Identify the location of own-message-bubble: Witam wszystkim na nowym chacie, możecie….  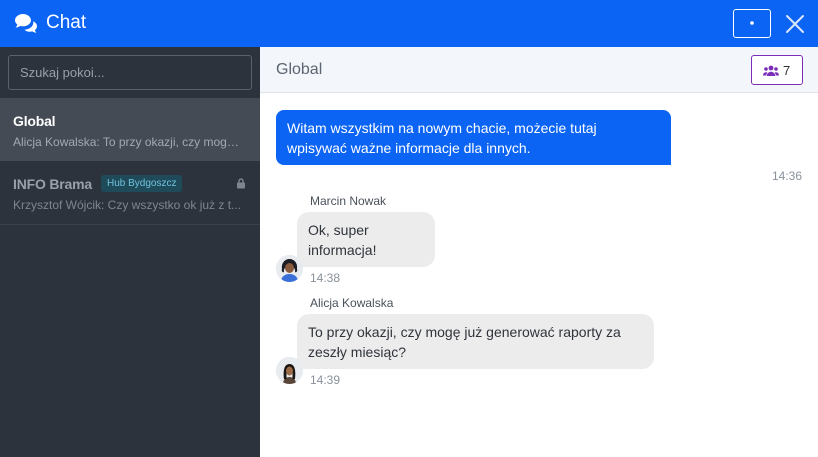
(473, 137).